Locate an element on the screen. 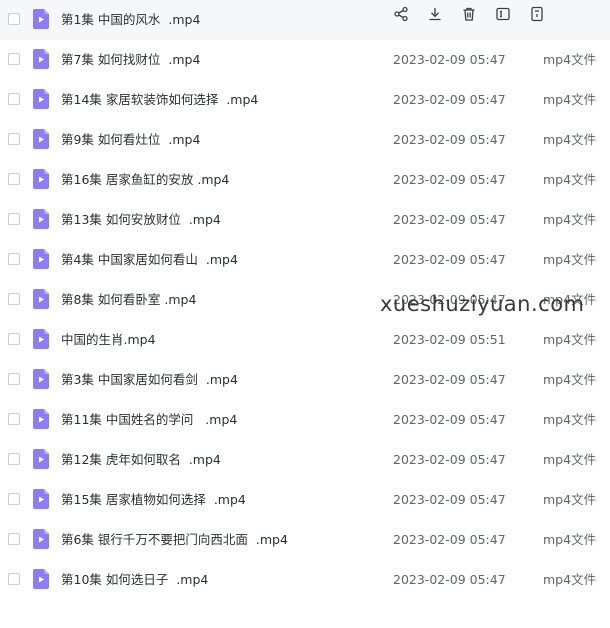  rename-icon is located at coordinates (503, 14).